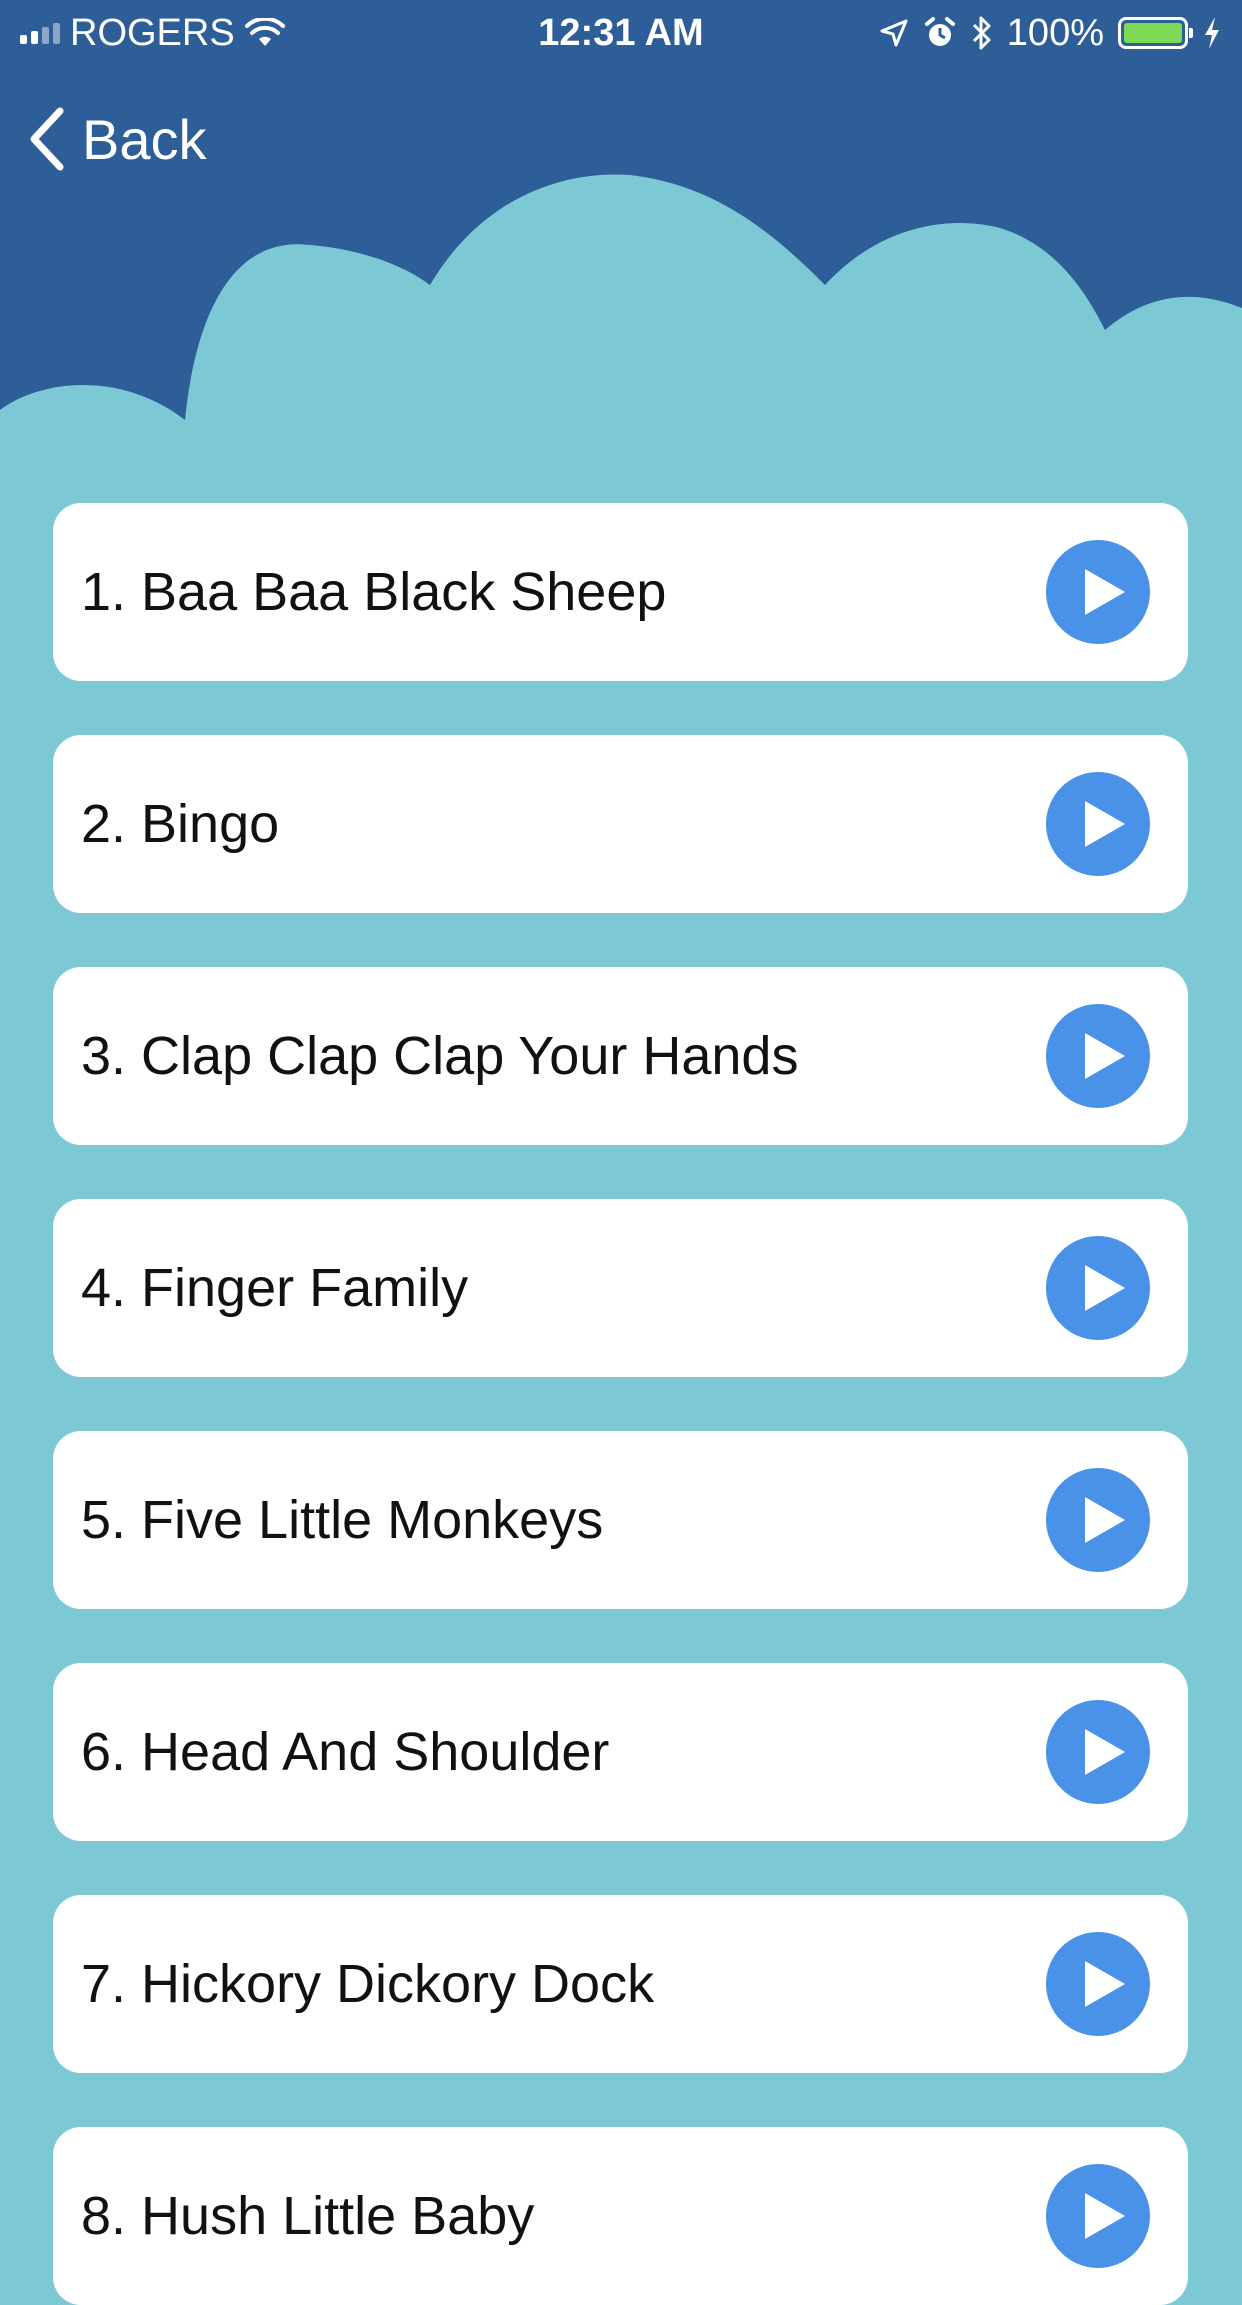 The height and width of the screenshot is (2305, 1242). Describe the element at coordinates (620, 824) in the screenshot. I see `song-item: 2. Bingo` at that location.